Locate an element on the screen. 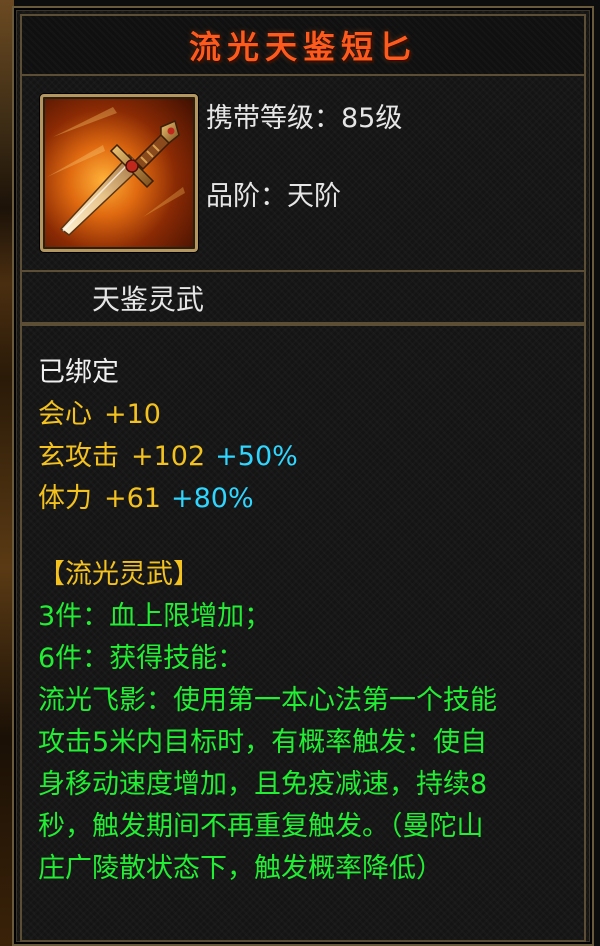 The image size is (600, 946). set-line: 6件：获得技能： is located at coordinates (141, 658).